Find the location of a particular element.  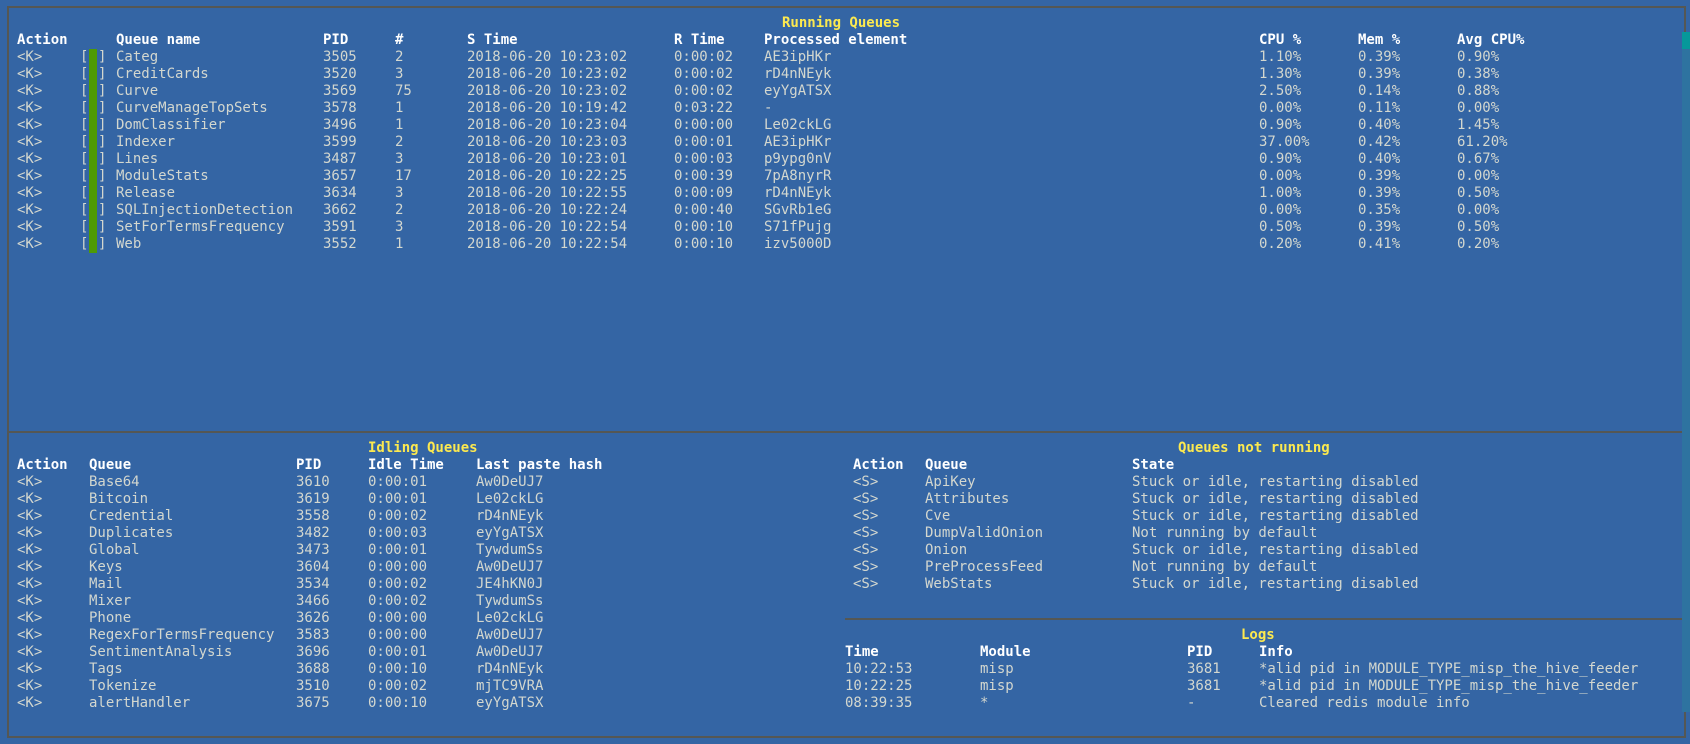

scrollbar is located at coordinates (1686, 372).